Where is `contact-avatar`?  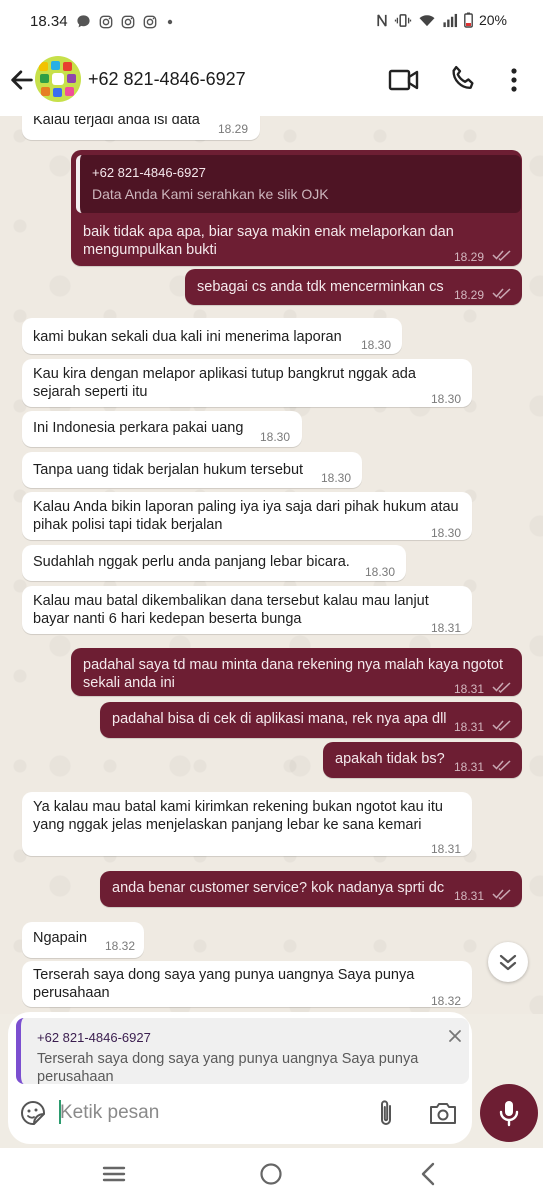
contact-avatar is located at coordinates (58, 79).